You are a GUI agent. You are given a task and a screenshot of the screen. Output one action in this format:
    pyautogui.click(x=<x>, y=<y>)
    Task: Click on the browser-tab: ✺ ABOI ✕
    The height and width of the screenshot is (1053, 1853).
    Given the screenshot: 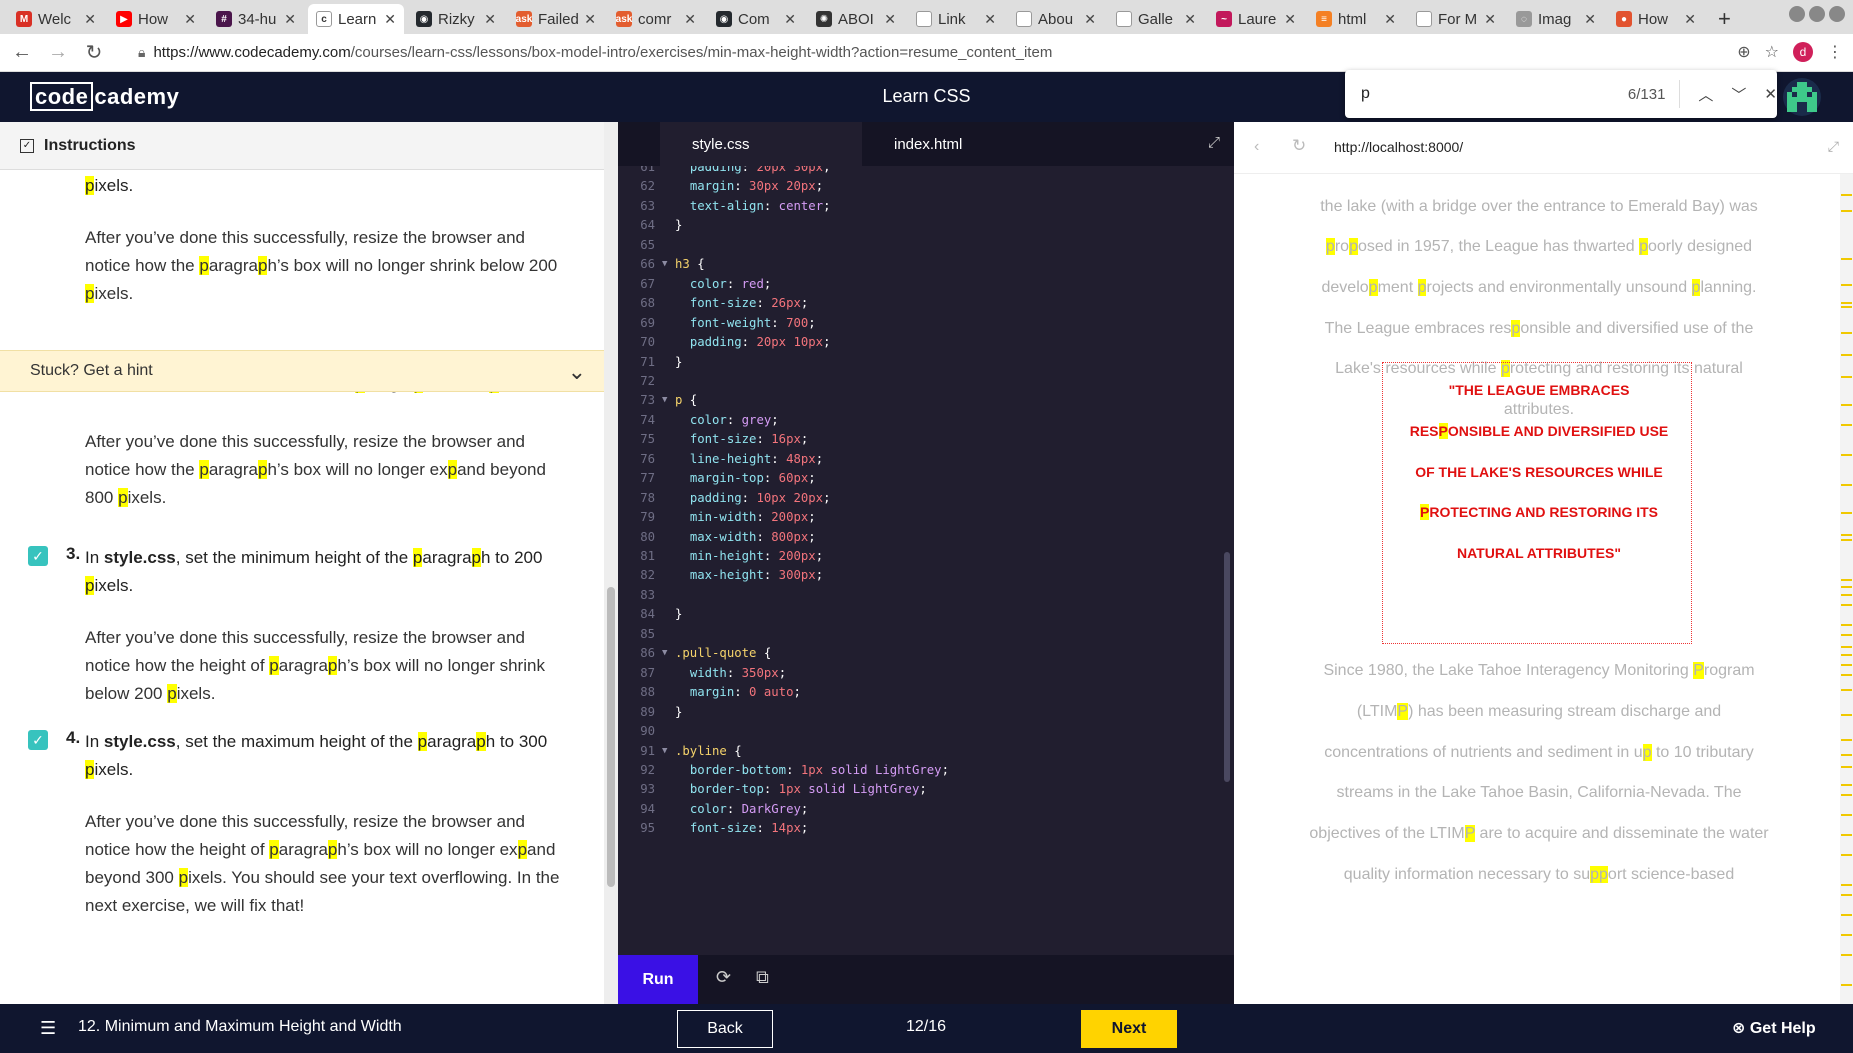 What is the action you would take?
    pyautogui.click(x=856, y=19)
    